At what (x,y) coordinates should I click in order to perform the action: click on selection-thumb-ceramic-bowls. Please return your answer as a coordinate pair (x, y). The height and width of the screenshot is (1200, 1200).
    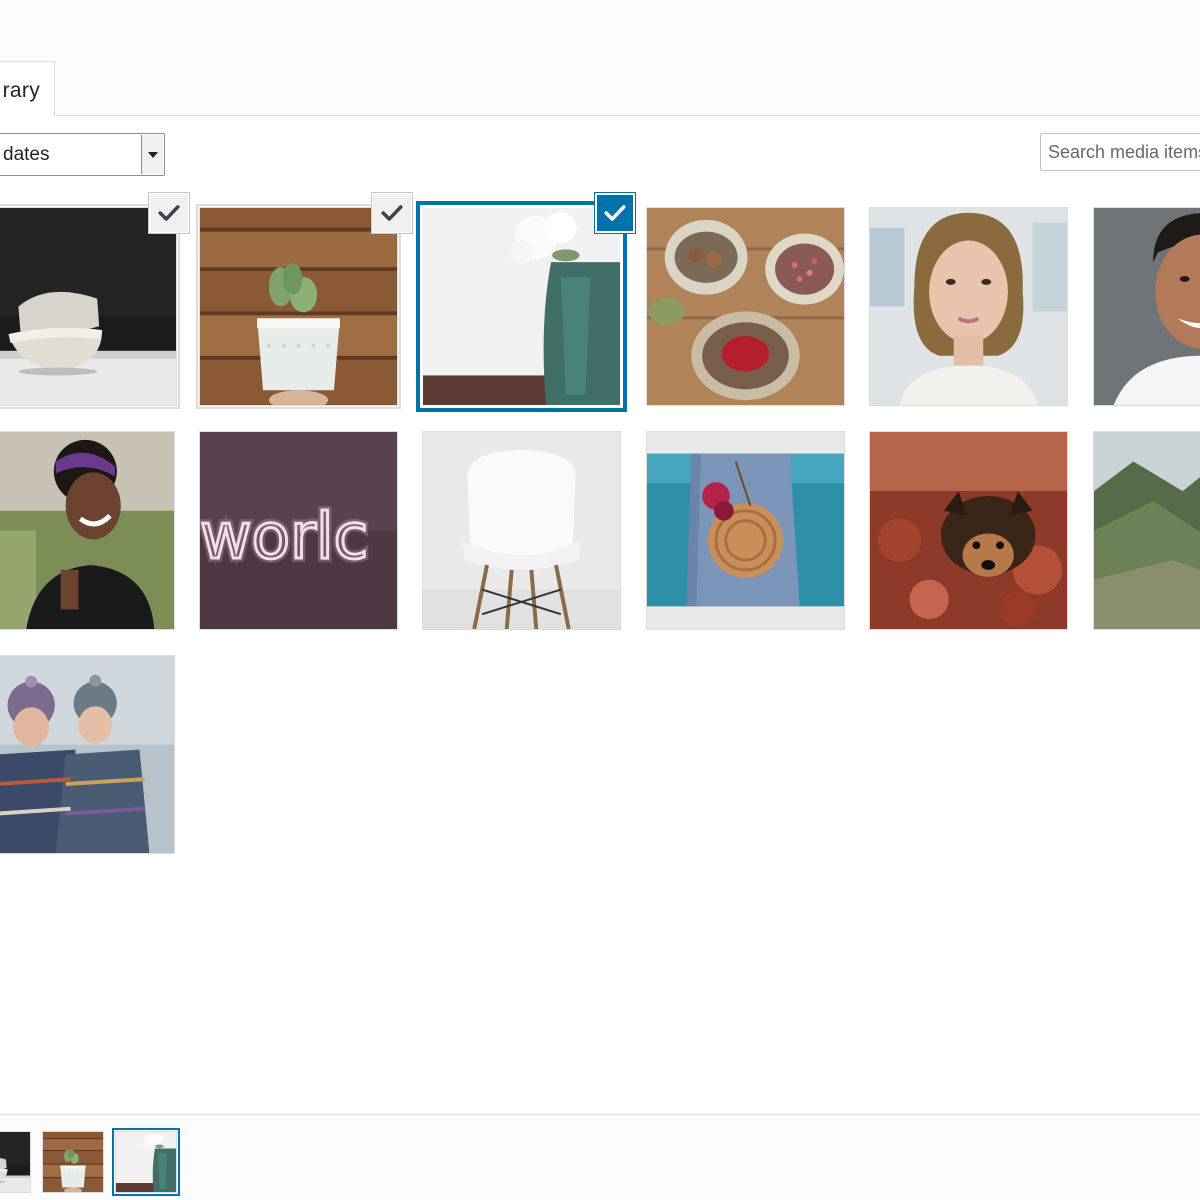
    Looking at the image, I should click on (15, 1162).